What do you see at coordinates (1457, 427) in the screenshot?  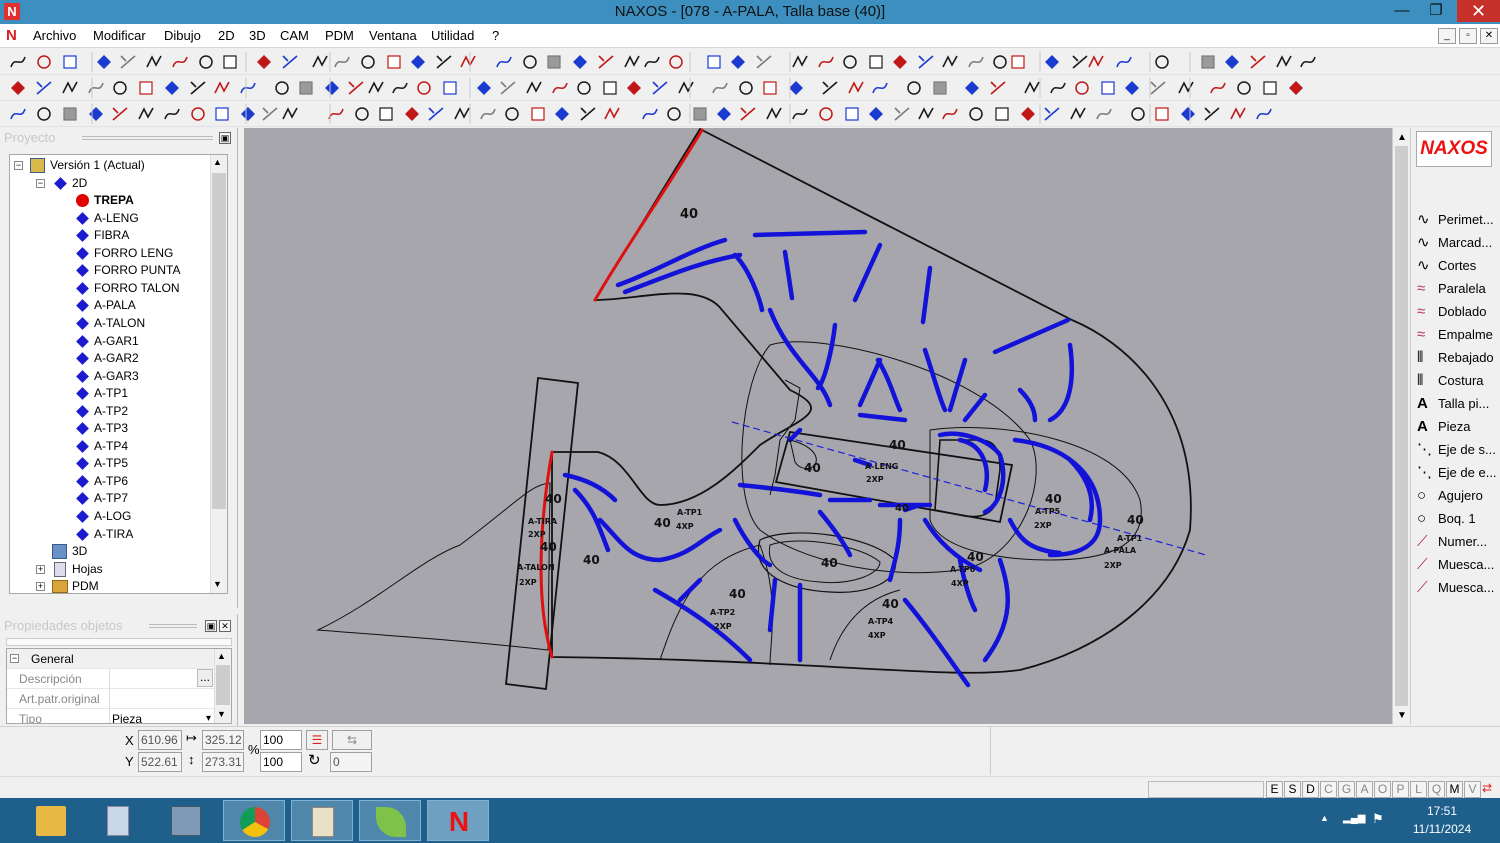 I see `tool-item: A Pieza` at bounding box center [1457, 427].